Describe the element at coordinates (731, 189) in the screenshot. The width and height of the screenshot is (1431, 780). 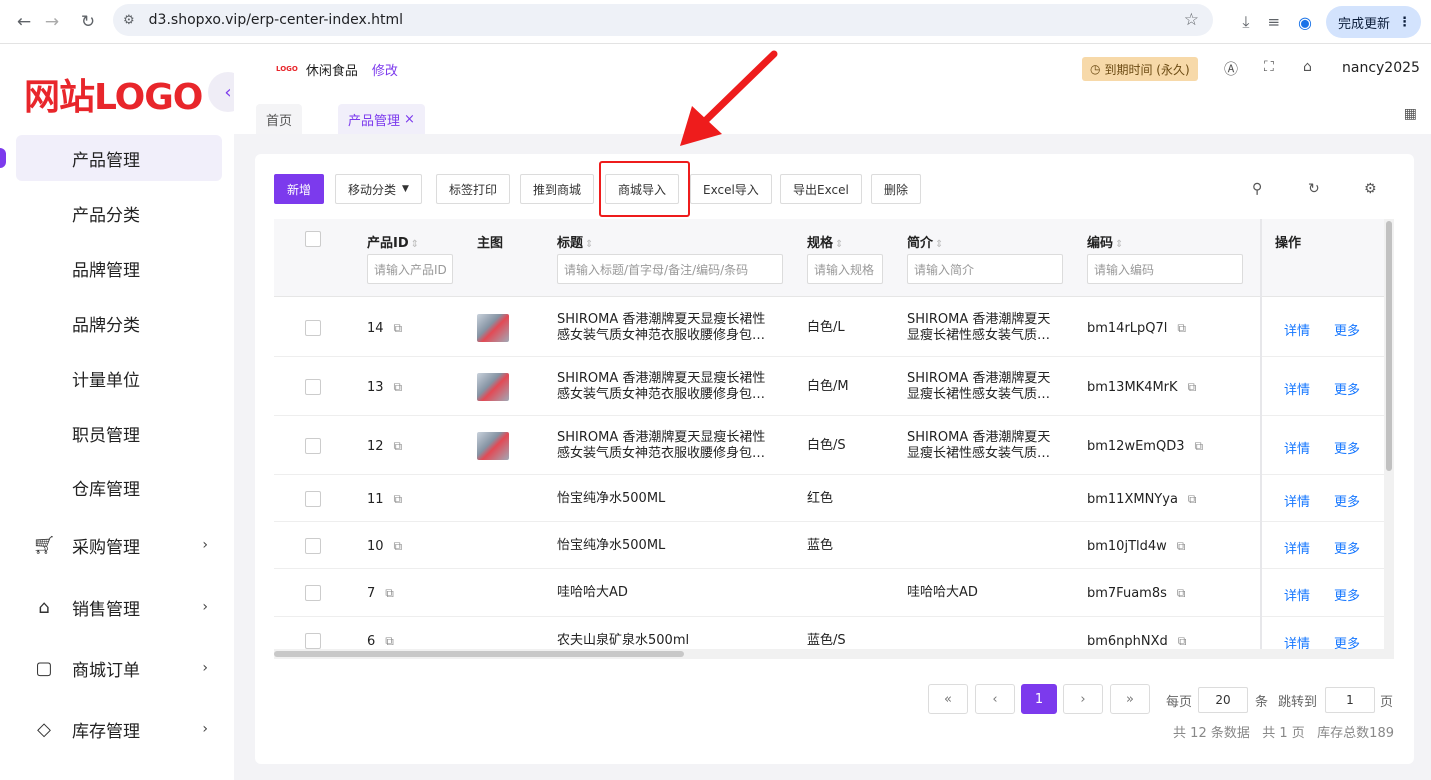
I see `excel-import-button: Excel导入` at that location.